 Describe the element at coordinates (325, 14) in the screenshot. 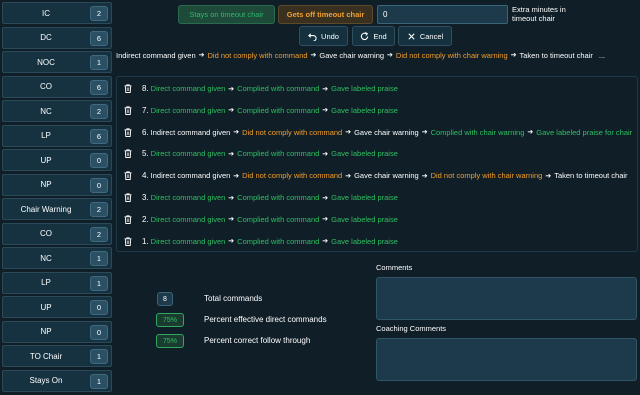

I see `gets-off-timeout-chair-button: Gets off timeout chair` at that location.